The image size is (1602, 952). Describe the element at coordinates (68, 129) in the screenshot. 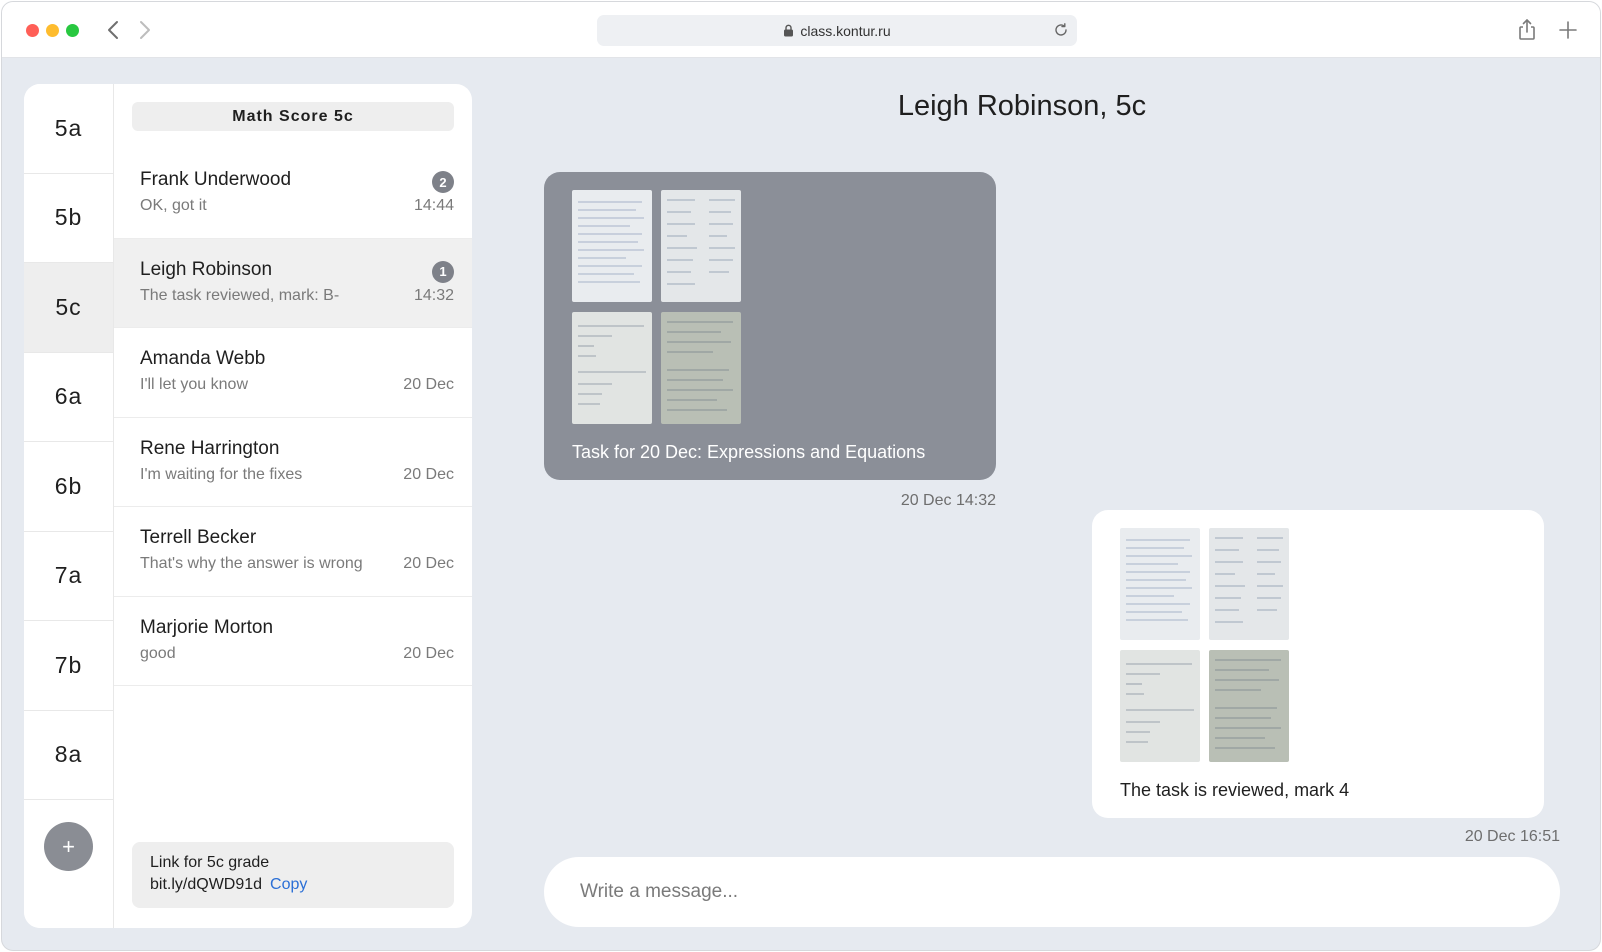

I see `class-item-5a: 5a` at that location.